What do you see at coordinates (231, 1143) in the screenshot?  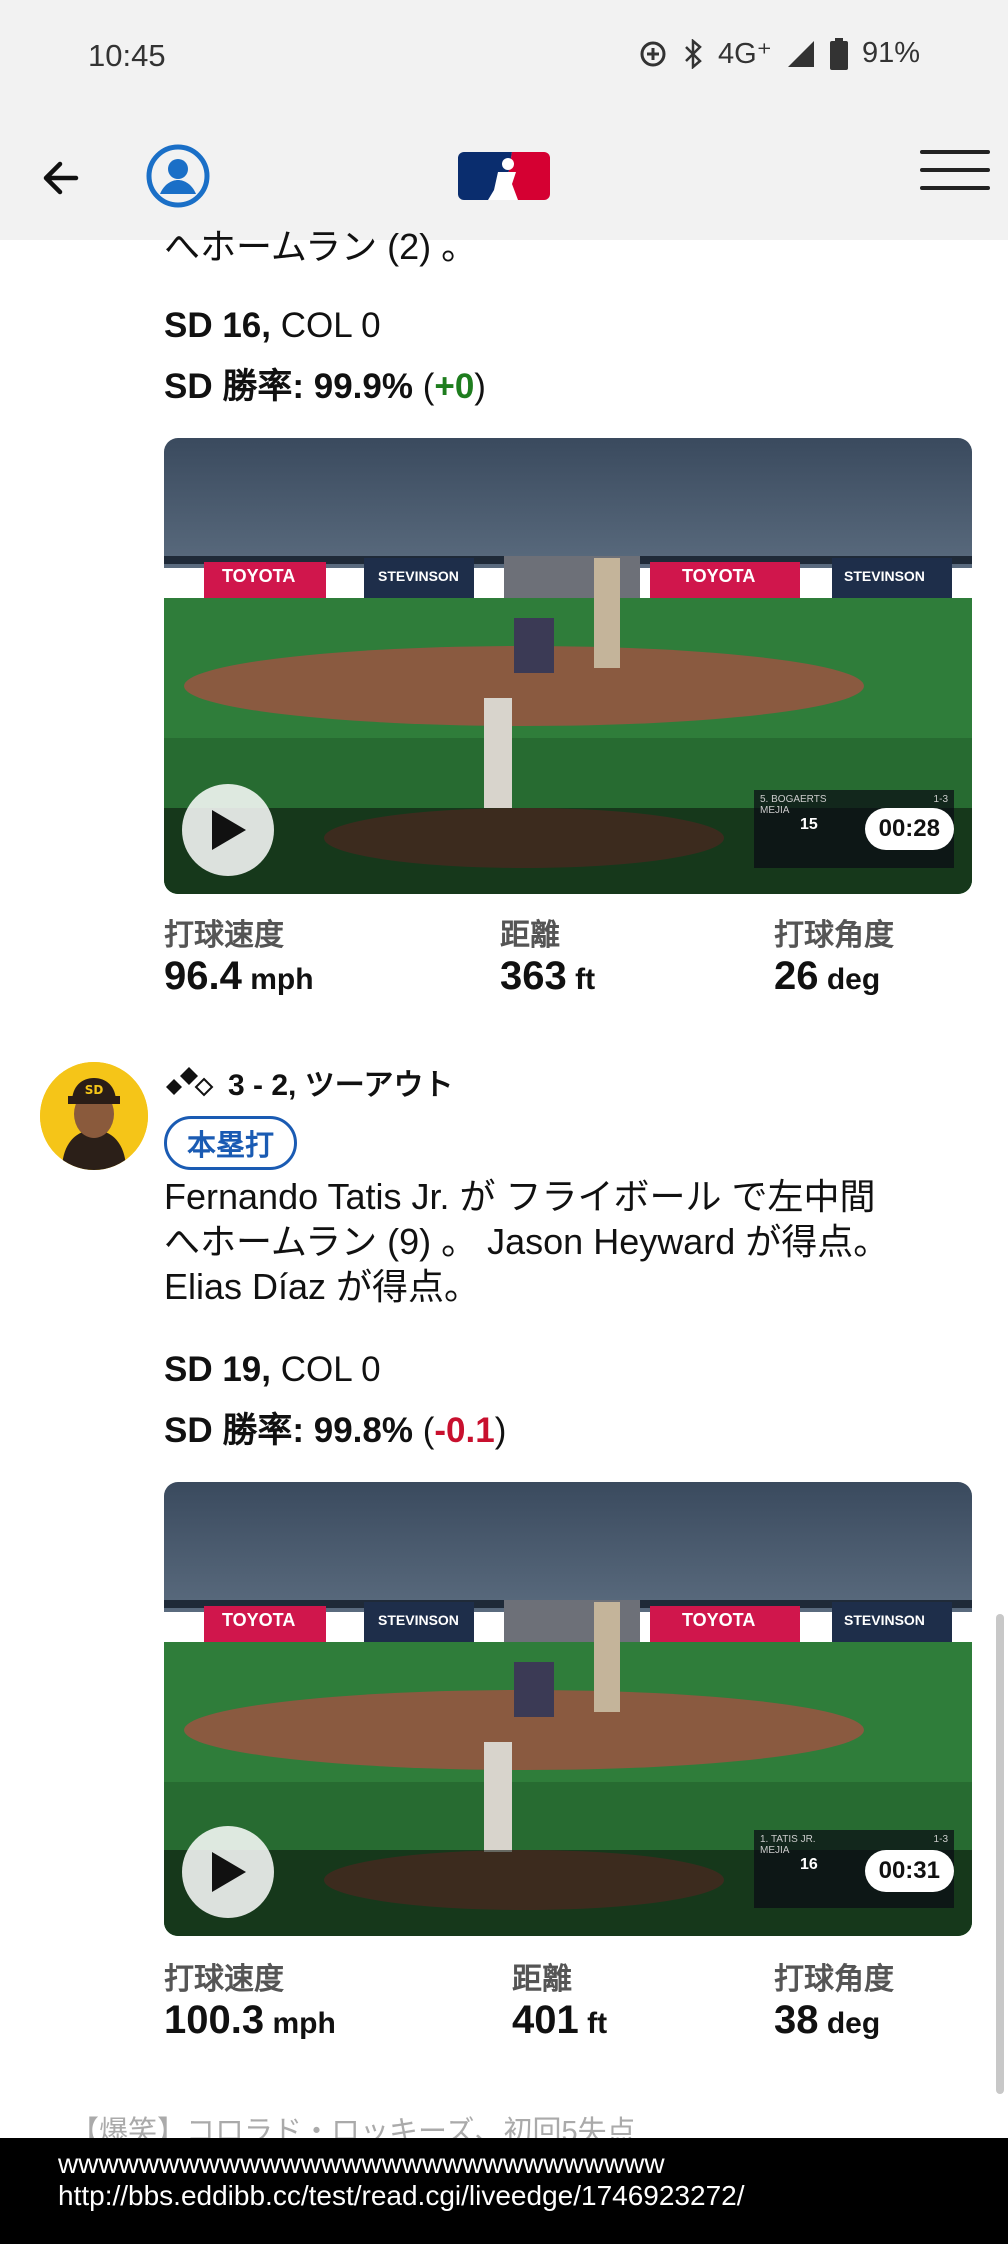 I see `result-badge: 本塁打` at bounding box center [231, 1143].